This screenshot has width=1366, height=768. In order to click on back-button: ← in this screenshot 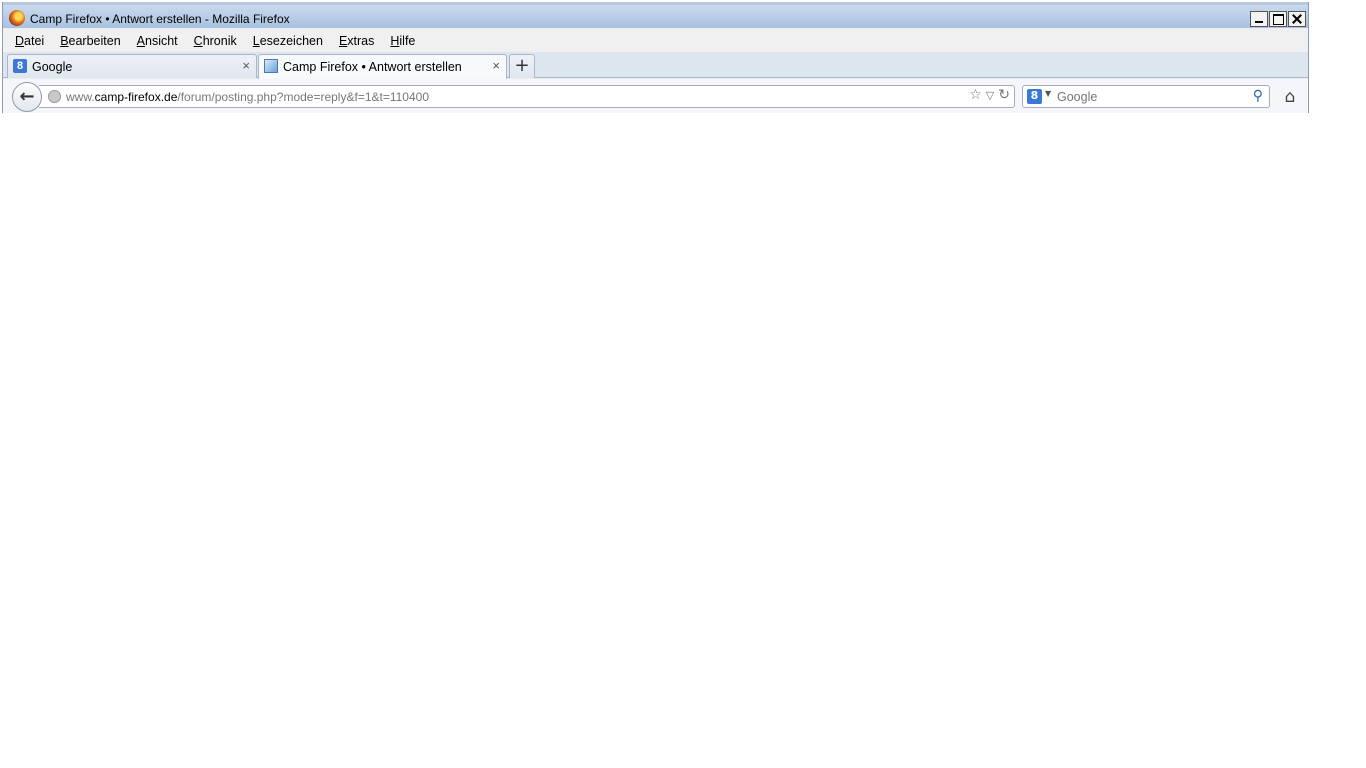, I will do `click(27, 97)`.